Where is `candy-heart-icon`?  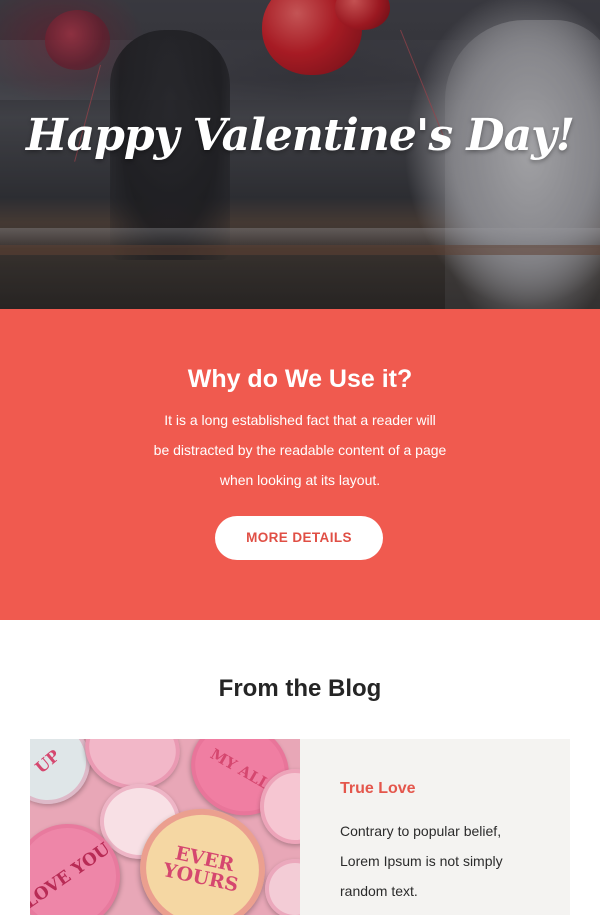 candy-heart-icon is located at coordinates (282, 887).